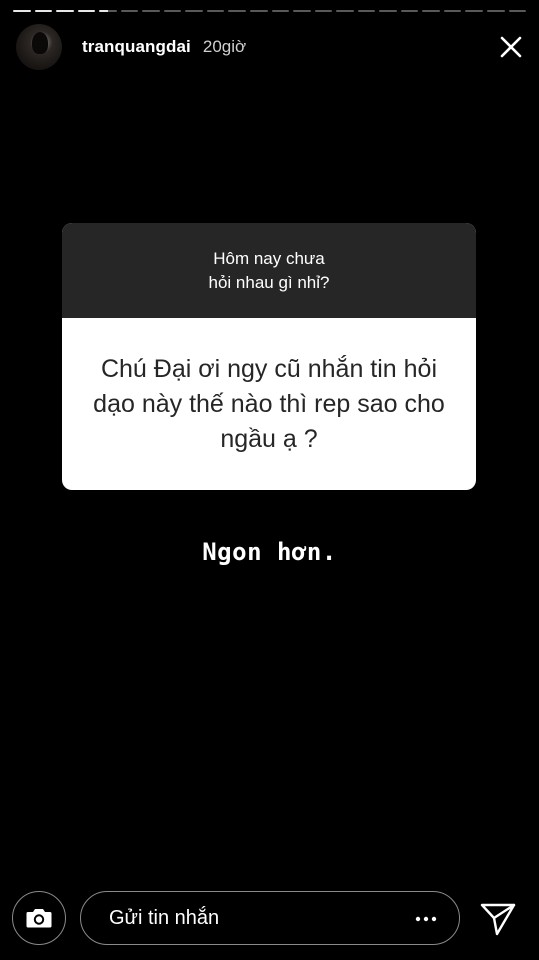  I want to click on send-button, so click(498, 919).